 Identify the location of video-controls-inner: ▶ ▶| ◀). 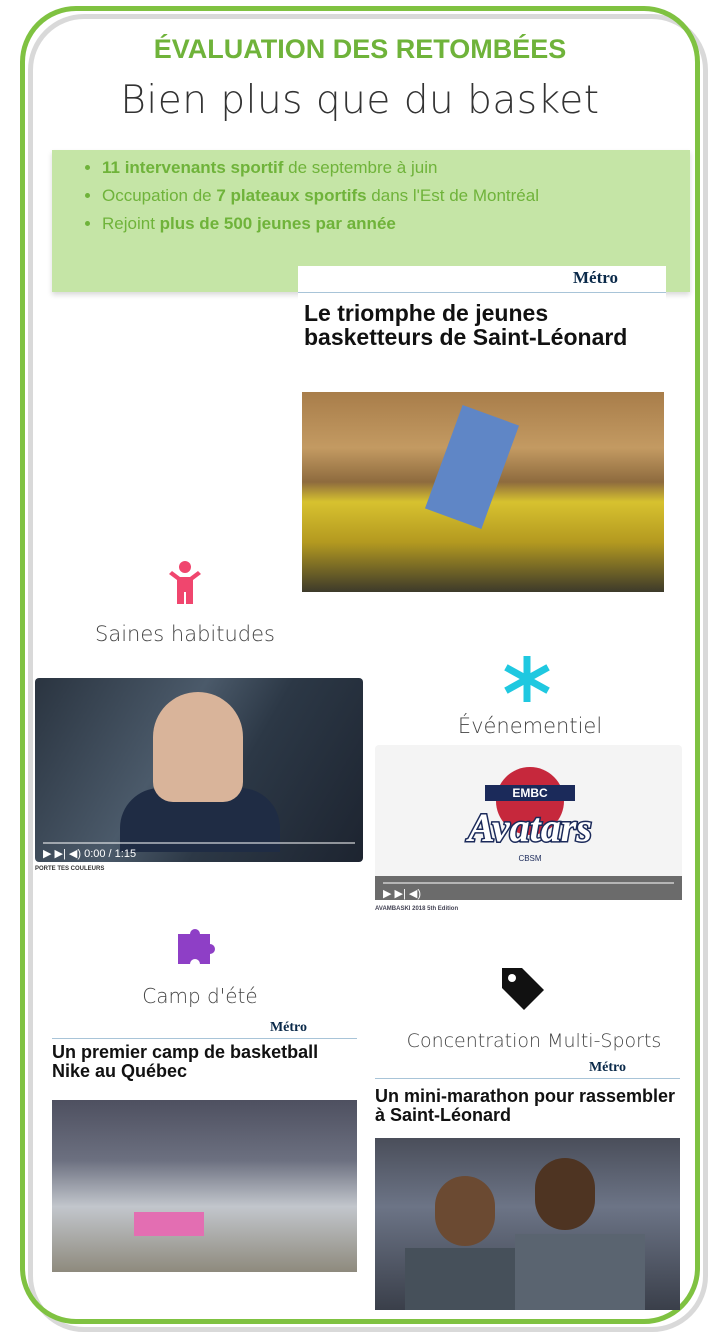
(528, 891).